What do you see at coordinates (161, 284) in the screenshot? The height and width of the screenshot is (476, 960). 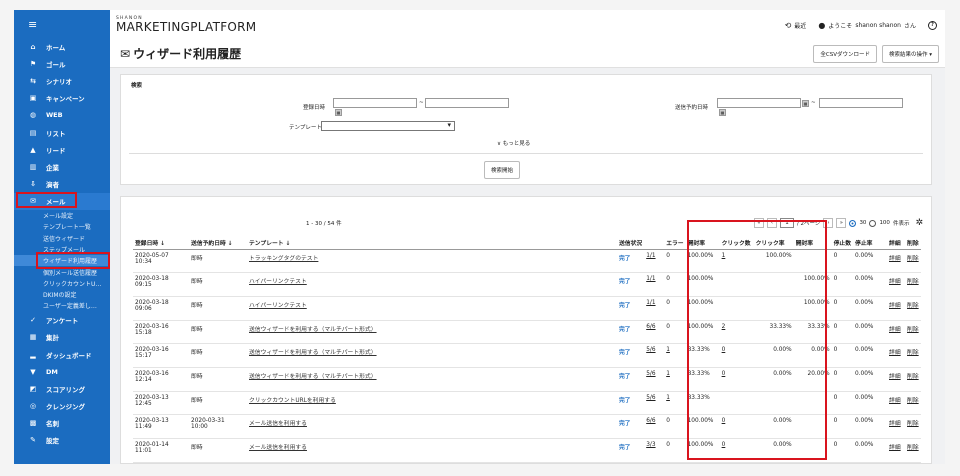 I see `table-cell: 2020-03-18 09:15` at bounding box center [161, 284].